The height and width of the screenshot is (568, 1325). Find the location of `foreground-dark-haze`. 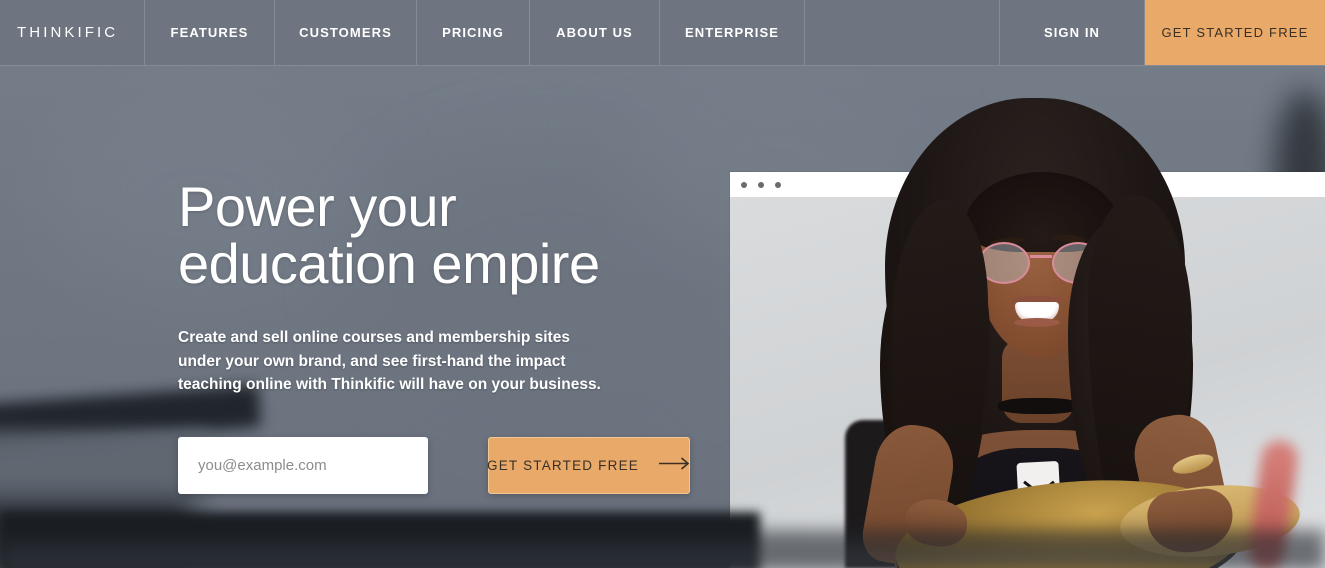

foreground-dark-haze is located at coordinates (662, 549).